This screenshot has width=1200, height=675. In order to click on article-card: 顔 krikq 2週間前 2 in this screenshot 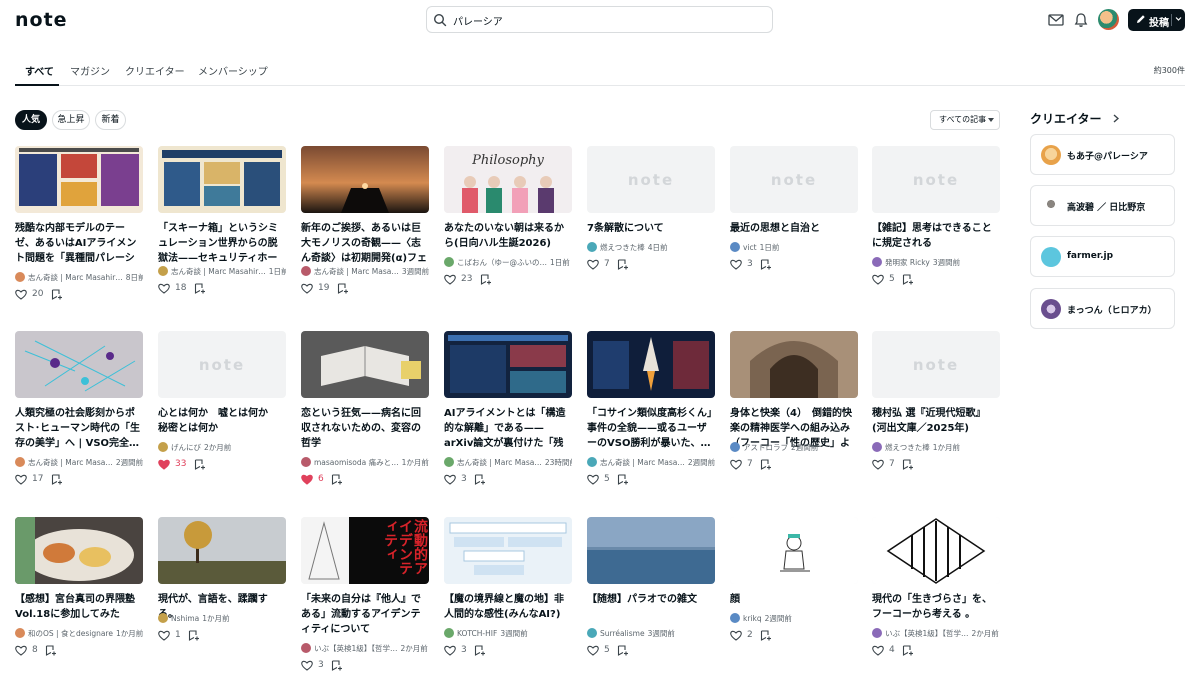, I will do `click(794, 596)`.